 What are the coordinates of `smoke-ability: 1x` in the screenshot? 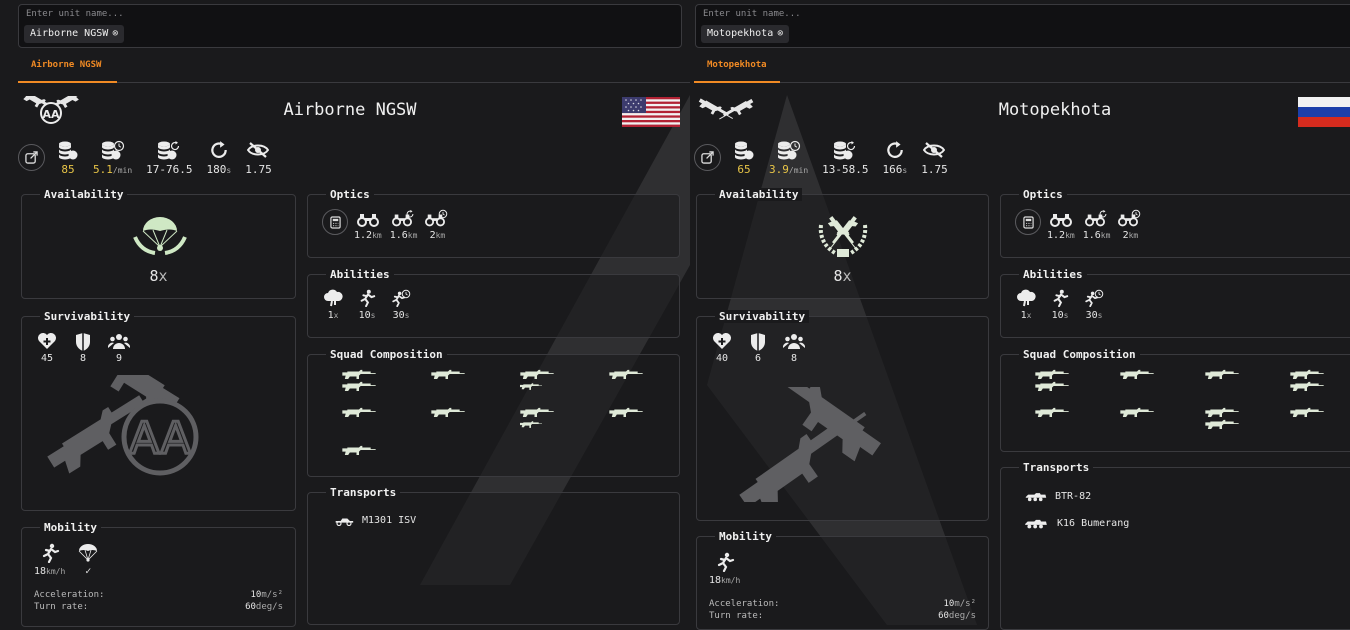 It's located at (1026, 305).